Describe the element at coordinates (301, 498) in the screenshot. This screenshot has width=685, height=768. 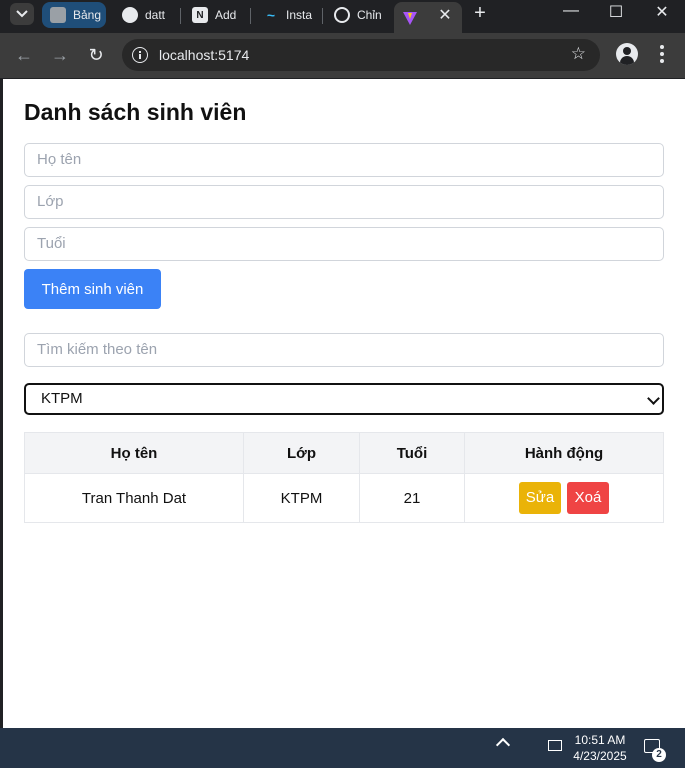
I see `cell-class: KTPM` at that location.